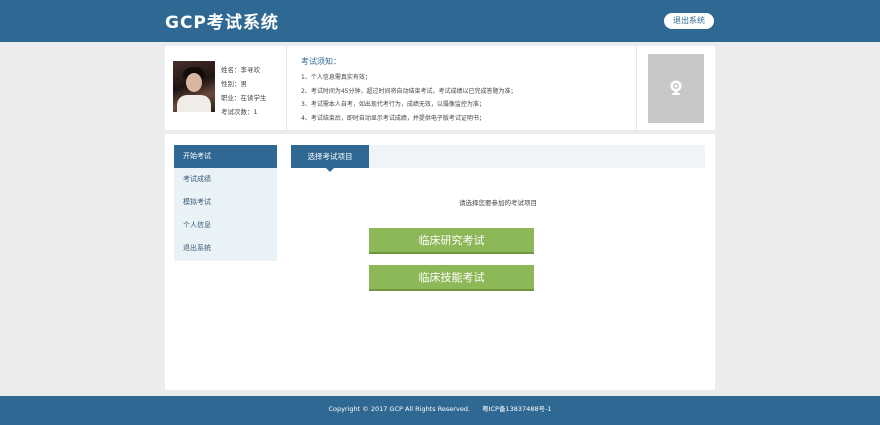 Image resolution: width=880 pixels, height=425 pixels. What do you see at coordinates (498, 203) in the screenshot?
I see `select-exam-prompt: 请选择您要参加的考试项目` at bounding box center [498, 203].